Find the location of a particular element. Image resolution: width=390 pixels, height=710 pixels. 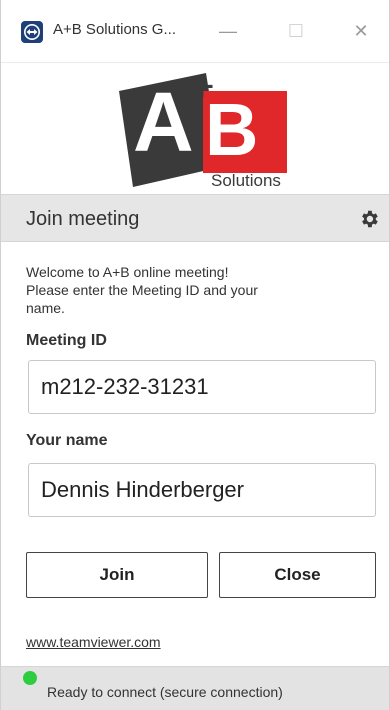

section-title: Join meeting is located at coordinates (83, 219).